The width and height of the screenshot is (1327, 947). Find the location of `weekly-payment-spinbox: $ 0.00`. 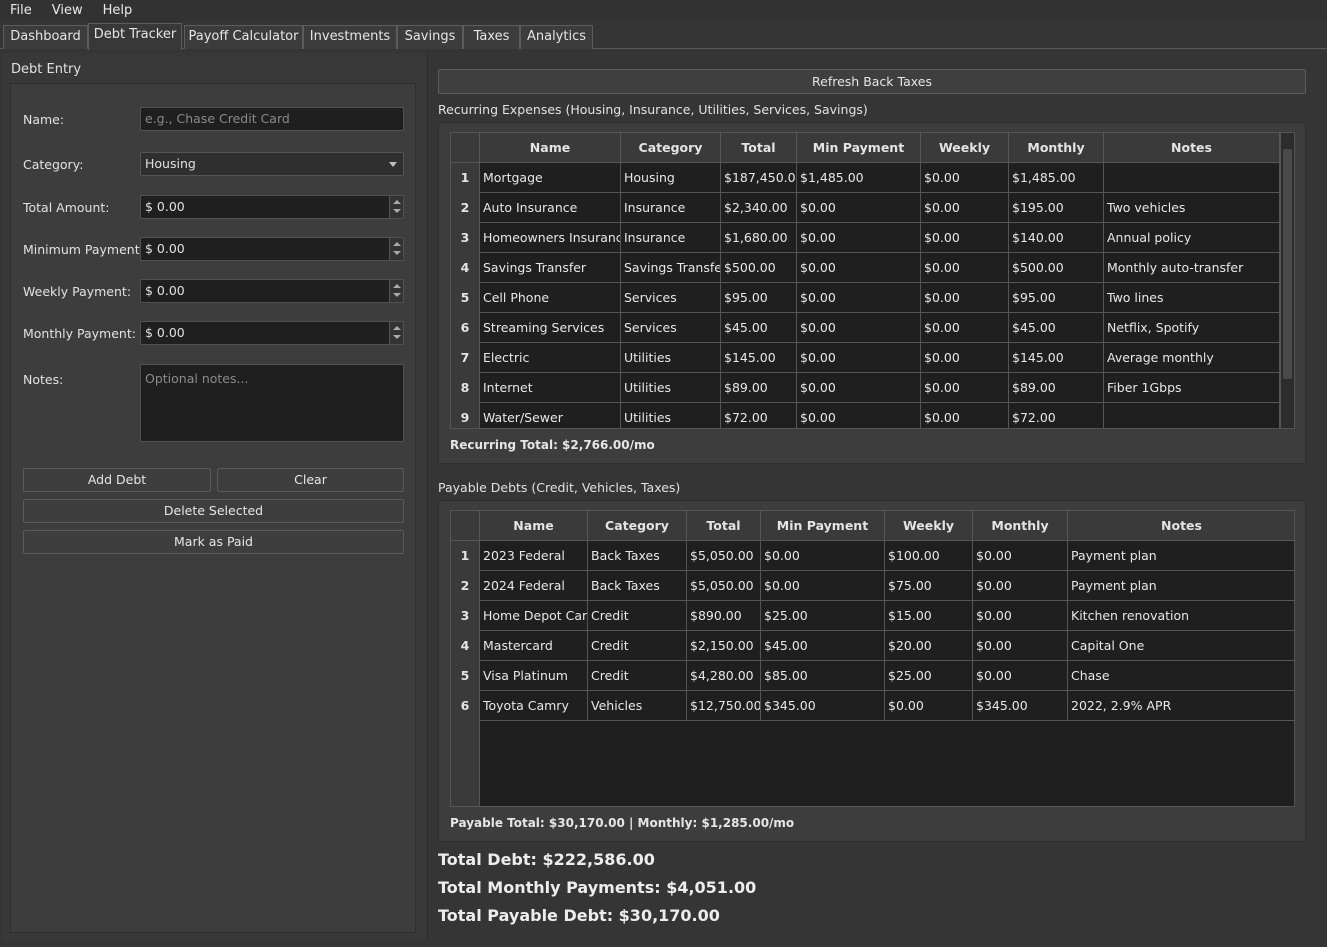

weekly-payment-spinbox: $ 0.00 is located at coordinates (272, 291).